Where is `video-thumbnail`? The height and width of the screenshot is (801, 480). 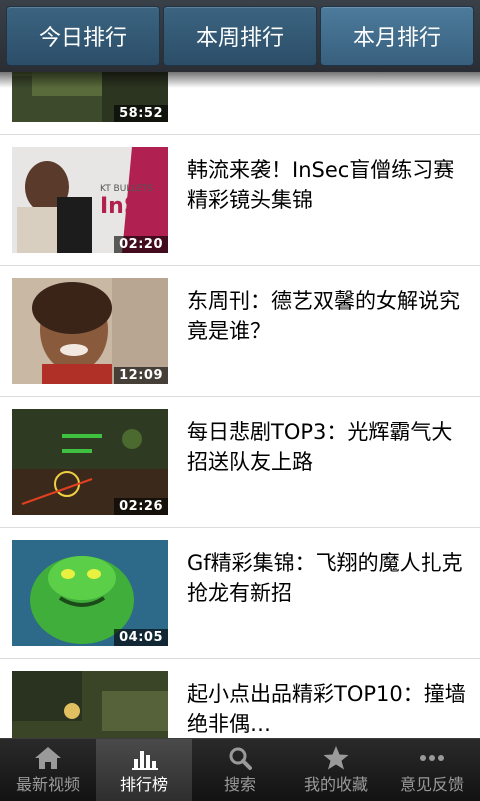 video-thumbnail is located at coordinates (90, 704).